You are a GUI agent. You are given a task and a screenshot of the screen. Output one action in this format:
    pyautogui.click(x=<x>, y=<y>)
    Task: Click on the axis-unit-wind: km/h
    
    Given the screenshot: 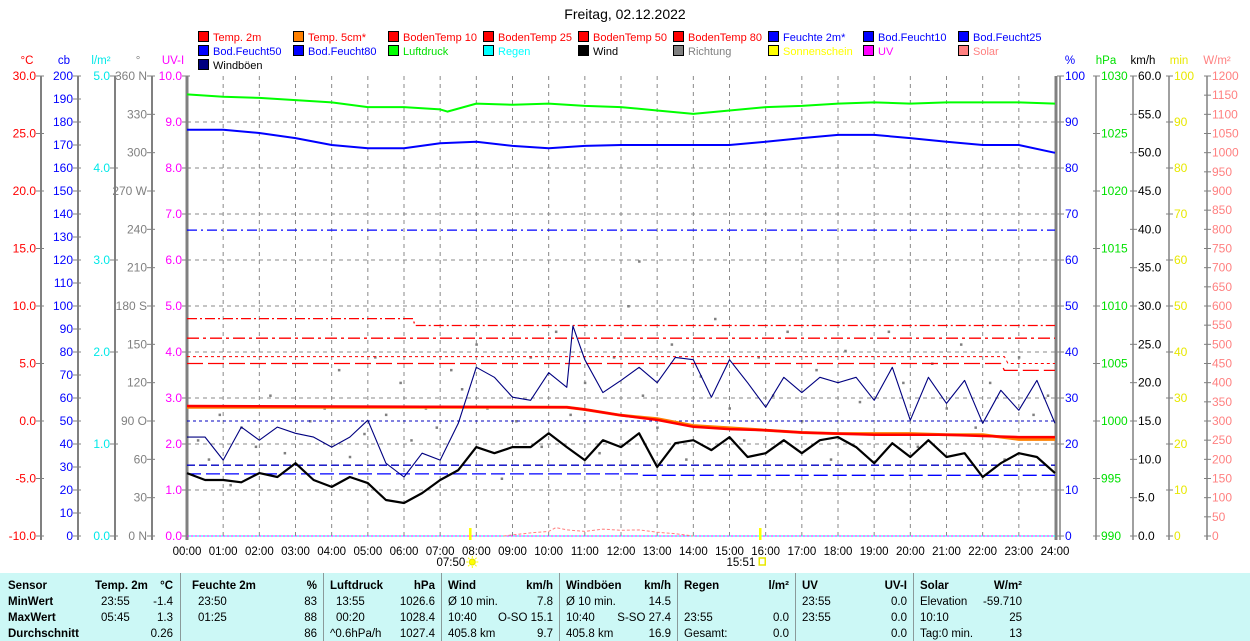 What is the action you would take?
    pyautogui.click(x=1143, y=61)
    